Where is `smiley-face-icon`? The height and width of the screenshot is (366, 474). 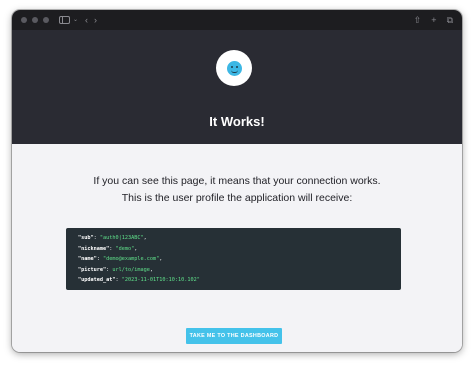 smiley-face-icon is located at coordinates (234, 68).